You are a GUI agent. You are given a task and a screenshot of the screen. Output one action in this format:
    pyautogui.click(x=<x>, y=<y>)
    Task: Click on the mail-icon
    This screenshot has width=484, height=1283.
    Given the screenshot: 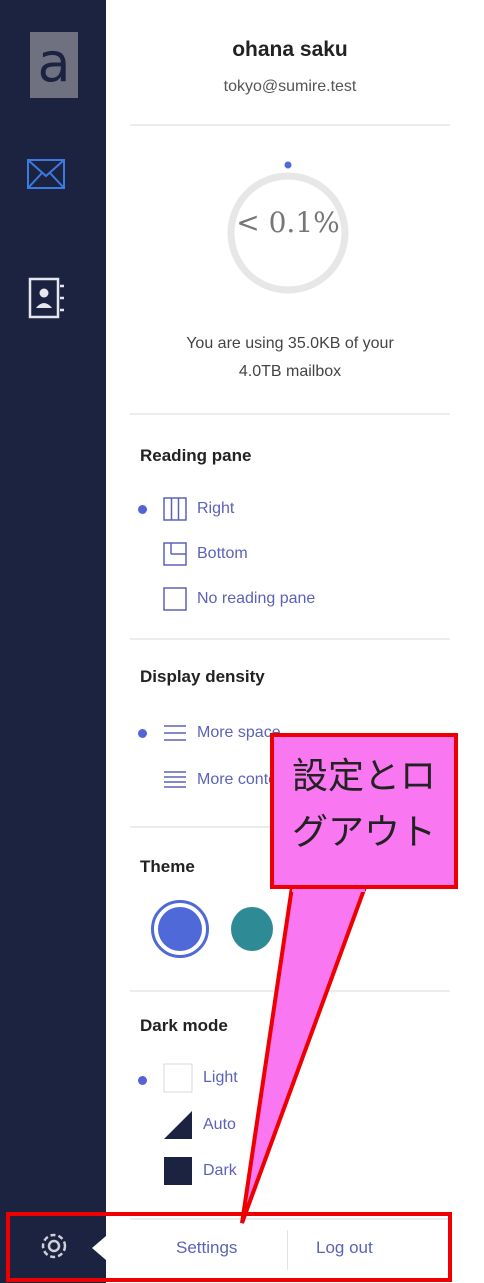 What is the action you would take?
    pyautogui.click(x=46, y=174)
    